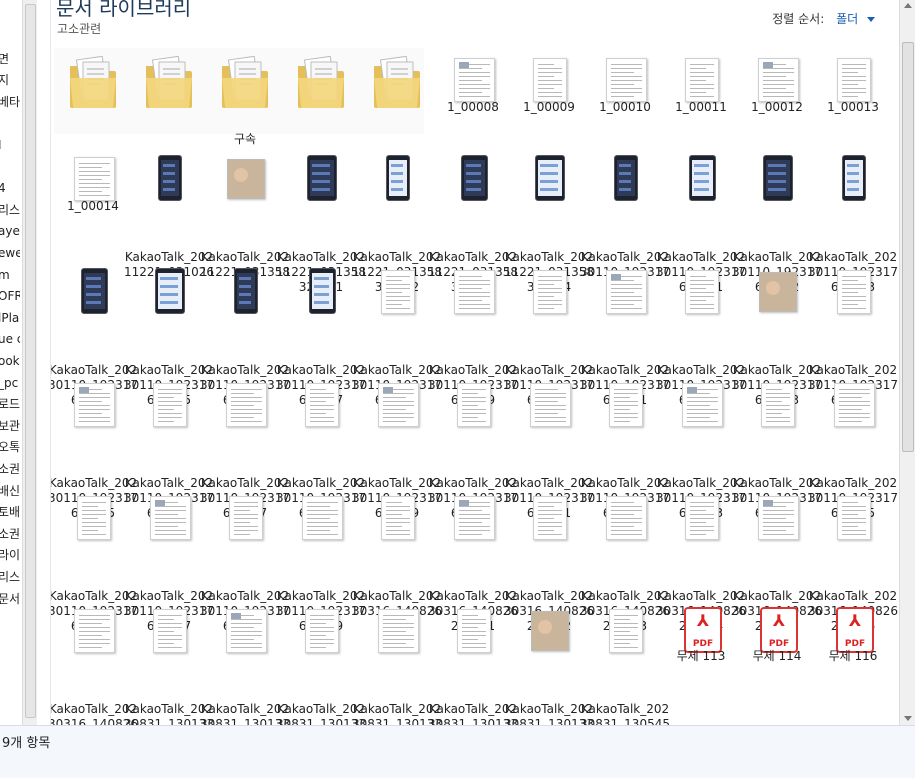  What do you see at coordinates (908, 247) in the screenshot?
I see `content-scroll-thumb` at bounding box center [908, 247].